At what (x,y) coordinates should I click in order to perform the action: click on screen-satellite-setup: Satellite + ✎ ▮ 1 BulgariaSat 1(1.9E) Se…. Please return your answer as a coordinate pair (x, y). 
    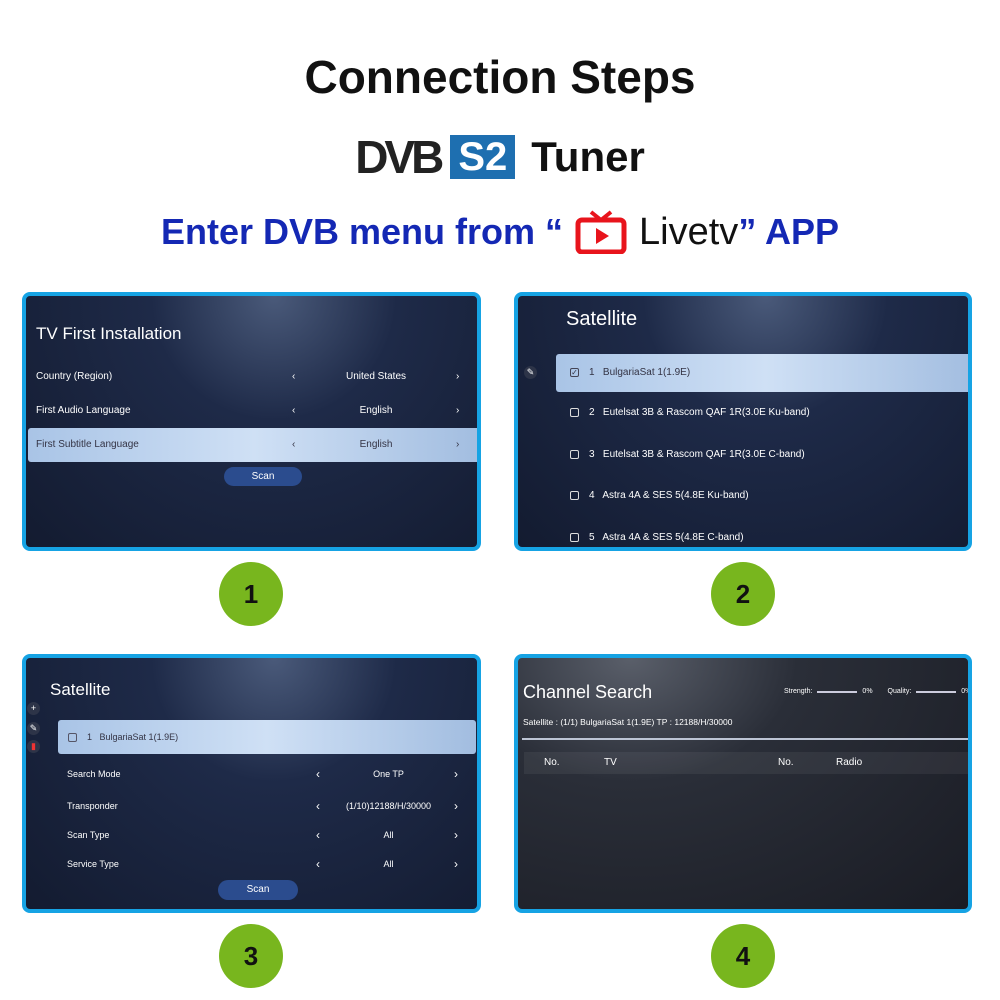
    Looking at the image, I should click on (251, 783).